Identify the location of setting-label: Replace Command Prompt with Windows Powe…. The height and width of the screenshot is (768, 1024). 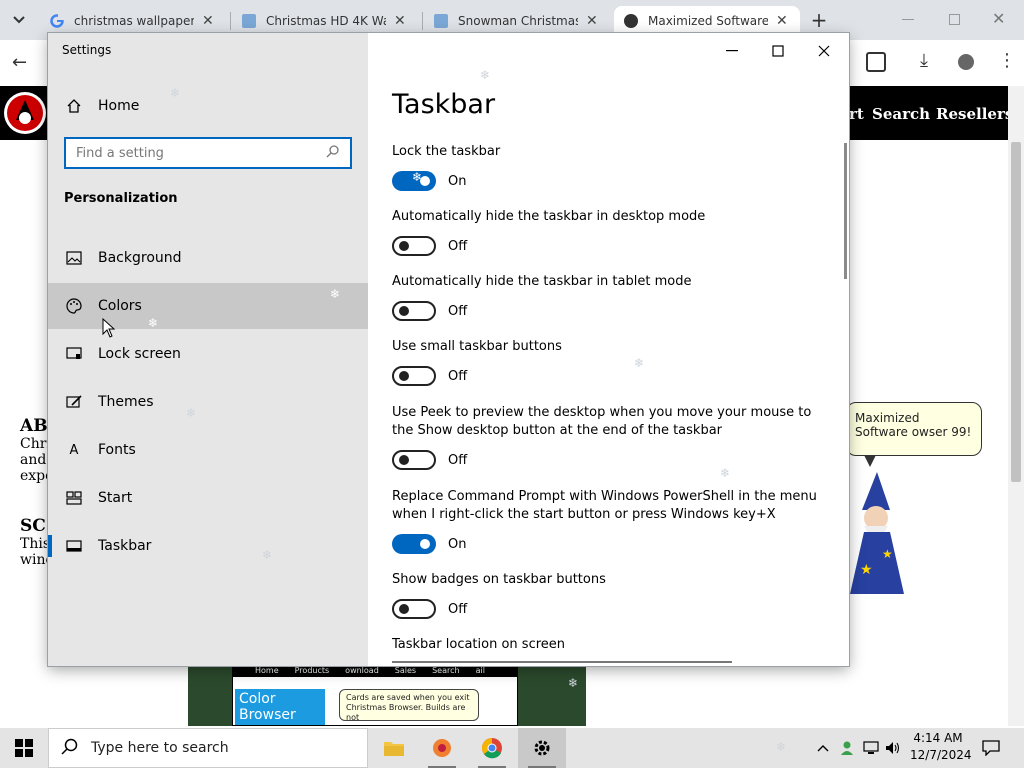
(604, 505).